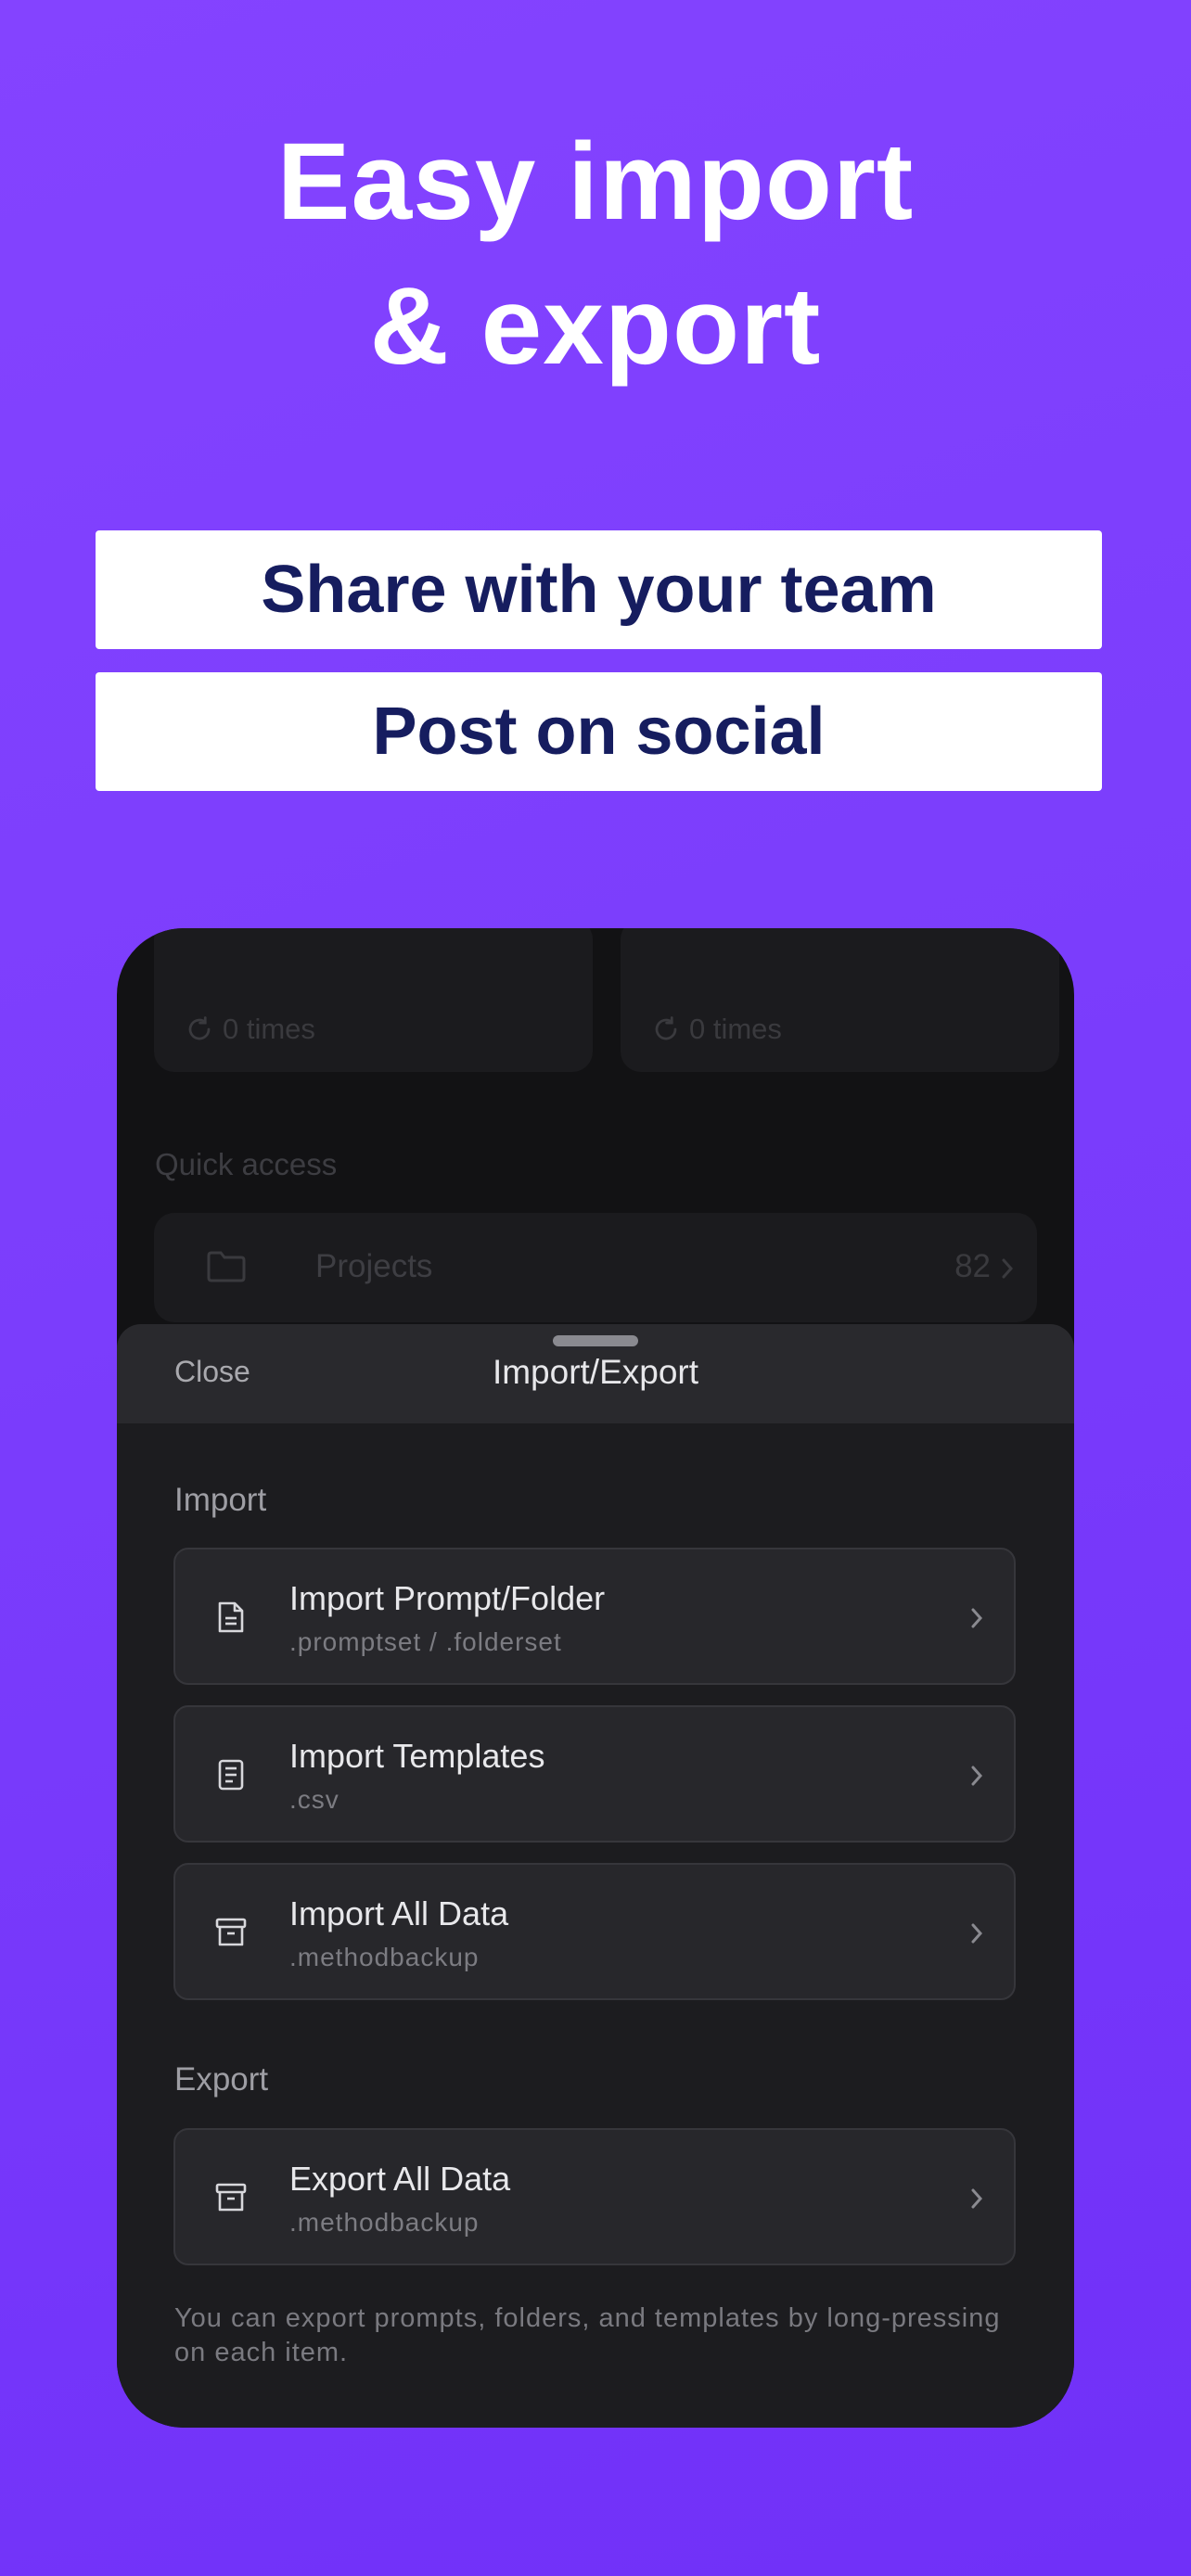 The image size is (1191, 2576). I want to click on headline: Easy import & export, so click(595, 254).